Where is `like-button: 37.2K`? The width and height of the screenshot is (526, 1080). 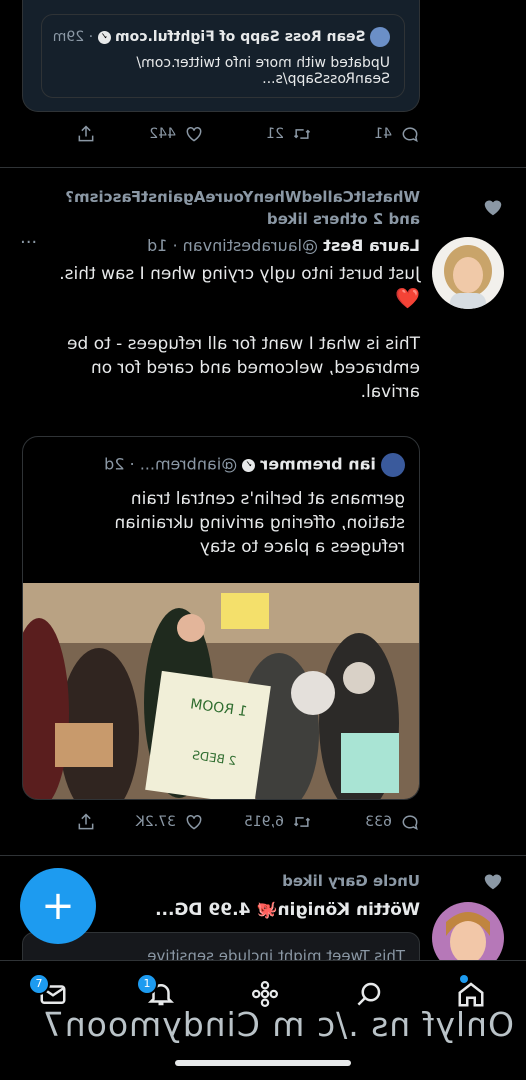 like-button: 37.2K is located at coordinates (150, 822).